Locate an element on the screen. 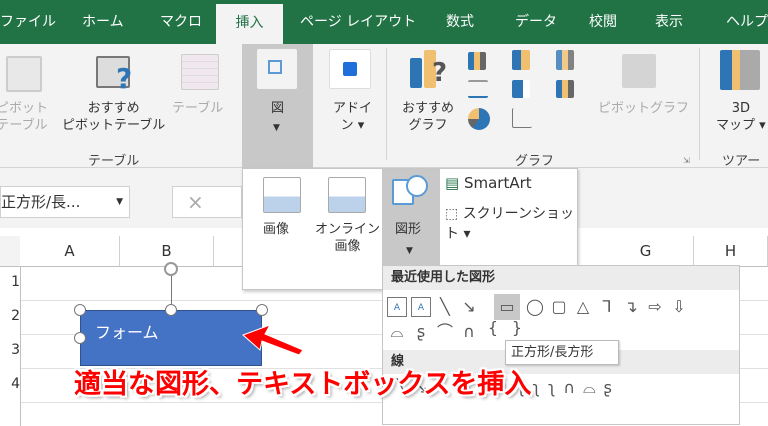  scatter-chart-icon is located at coordinates (522, 118).